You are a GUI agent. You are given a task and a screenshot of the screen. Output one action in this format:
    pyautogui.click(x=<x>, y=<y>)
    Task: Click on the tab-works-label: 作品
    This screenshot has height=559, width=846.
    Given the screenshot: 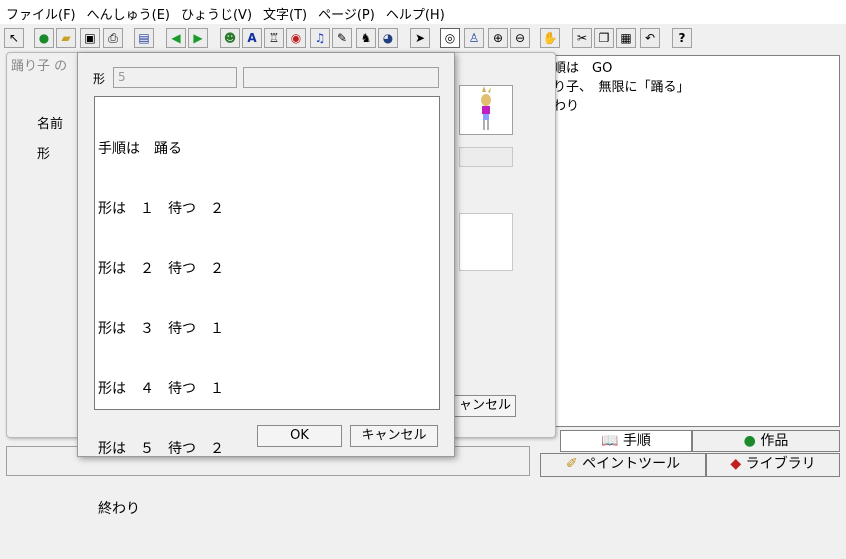 What is the action you would take?
    pyautogui.click(x=774, y=441)
    